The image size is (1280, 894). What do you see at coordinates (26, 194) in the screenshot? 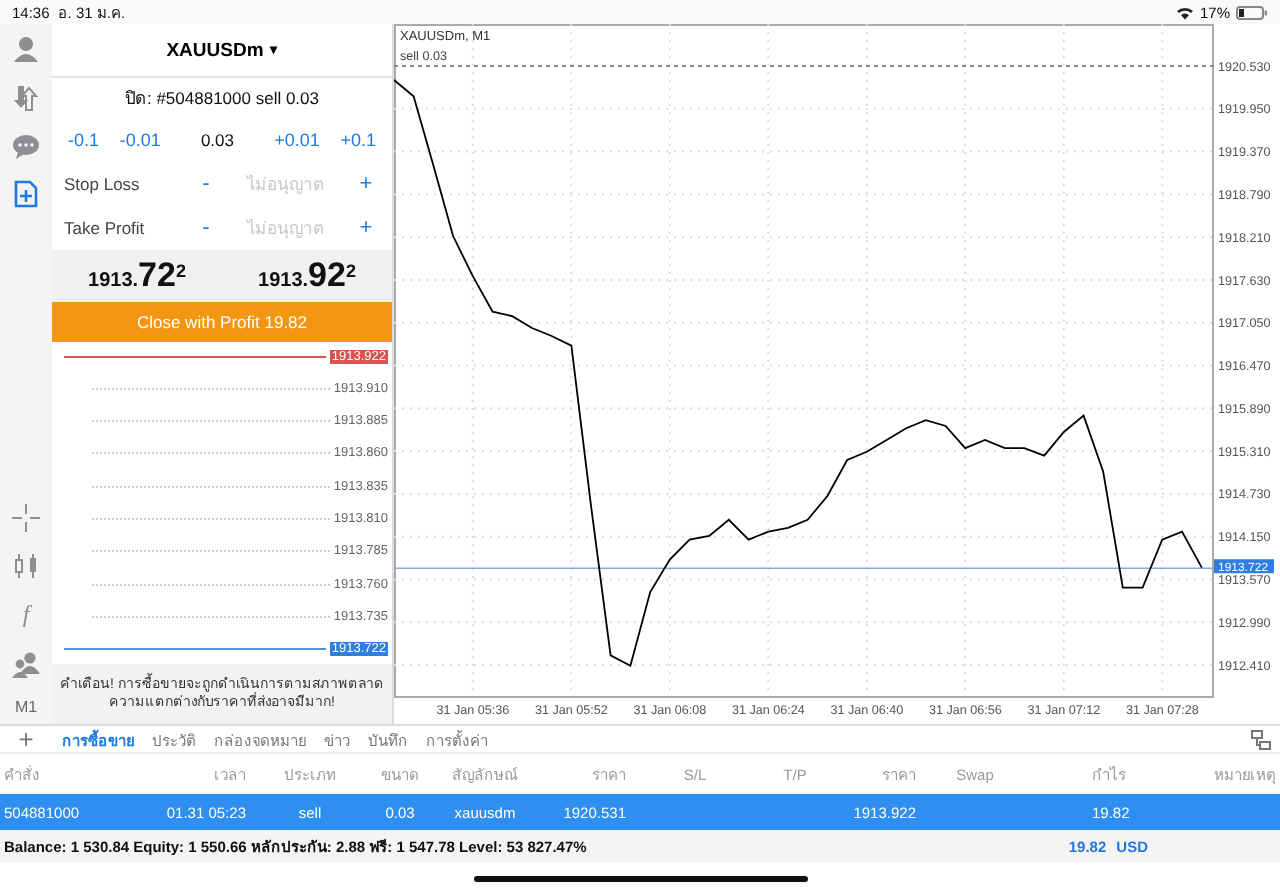
I see `new-document-icon` at bounding box center [26, 194].